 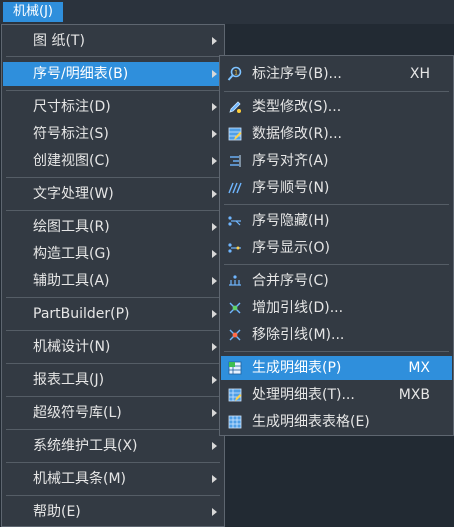 What do you see at coordinates (113, 254) in the screenshot?
I see `menu-item-construct-tools: 构造工具(G)` at bounding box center [113, 254].